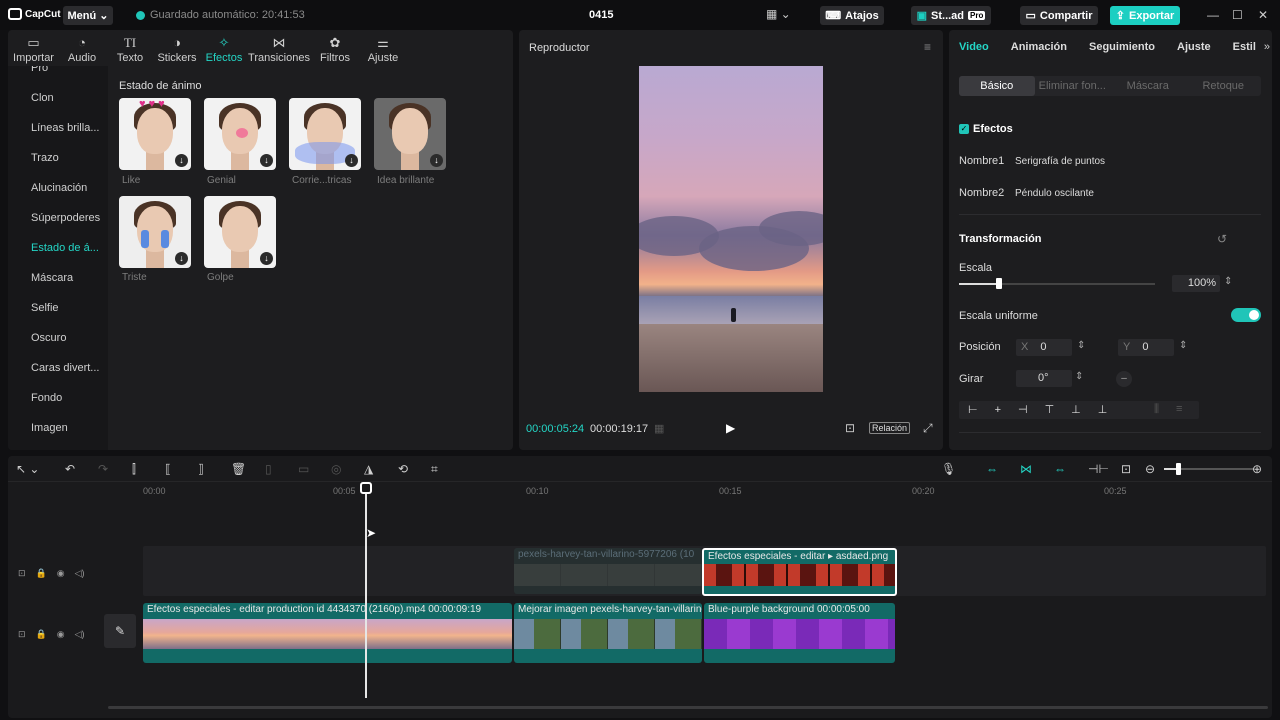  I want to click on close-icon: ✕, so click(1263, 15).